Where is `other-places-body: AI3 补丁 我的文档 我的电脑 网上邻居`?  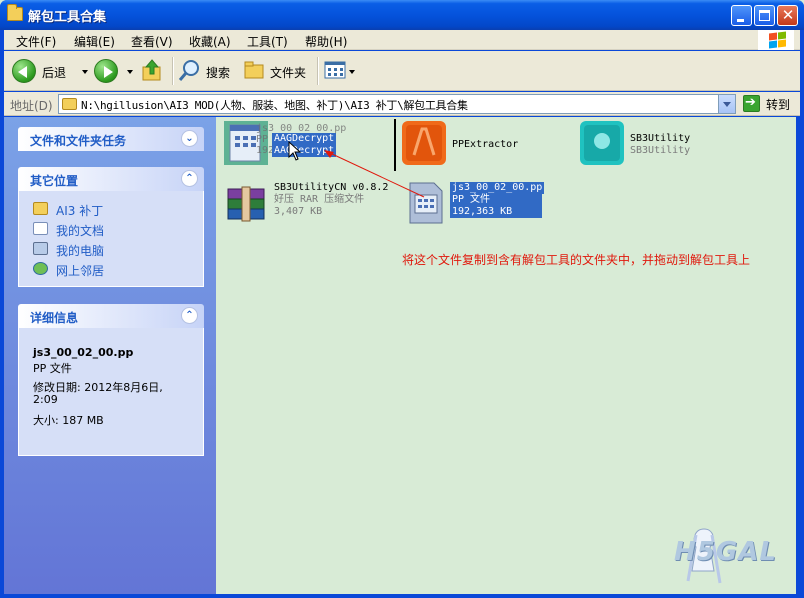 other-places-body: AI3 补丁 我的文档 我的电脑 网上邻居 is located at coordinates (111, 239).